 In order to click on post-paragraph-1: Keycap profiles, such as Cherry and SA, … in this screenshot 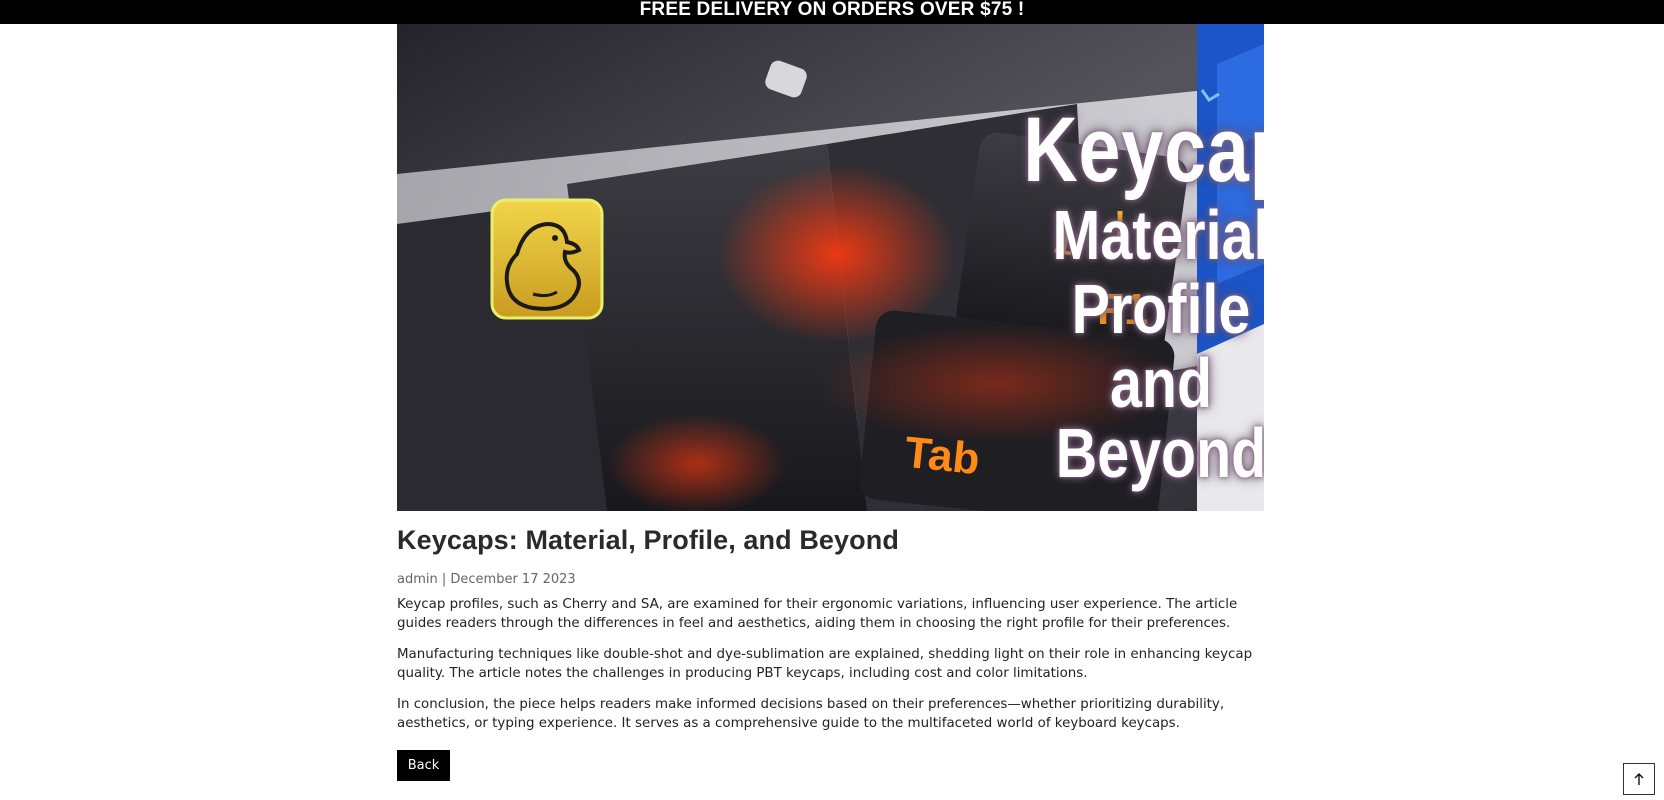, I will do `click(817, 614)`.